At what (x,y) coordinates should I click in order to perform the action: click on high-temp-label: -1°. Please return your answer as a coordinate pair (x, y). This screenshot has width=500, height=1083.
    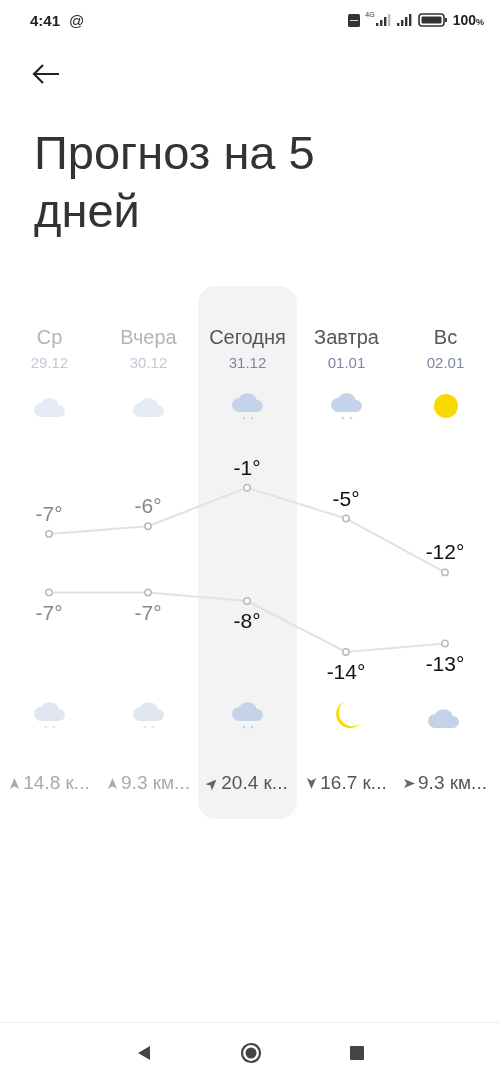
    Looking at the image, I should click on (247, 467).